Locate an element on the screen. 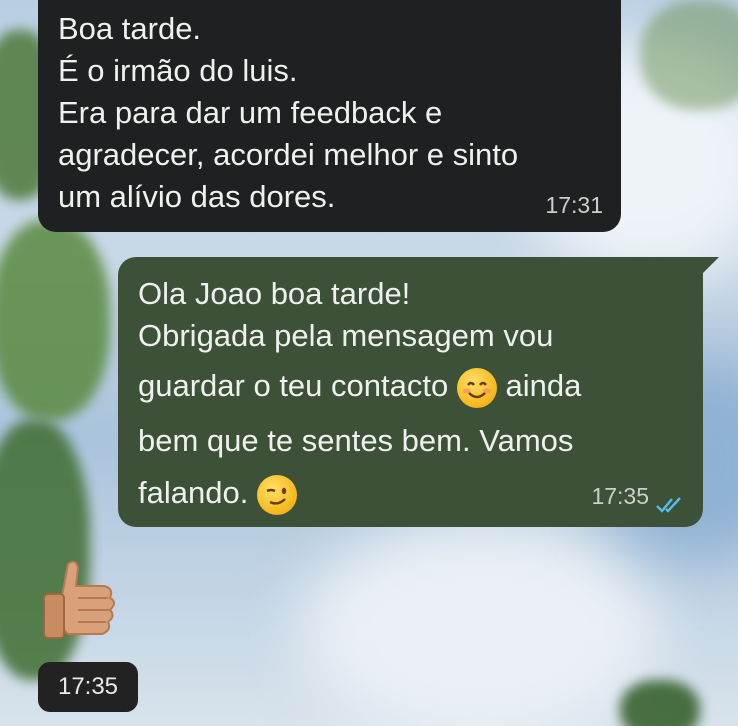 The height and width of the screenshot is (726, 738). message-text-line: guardar o teu contacto ainda is located at coordinates (410, 386).